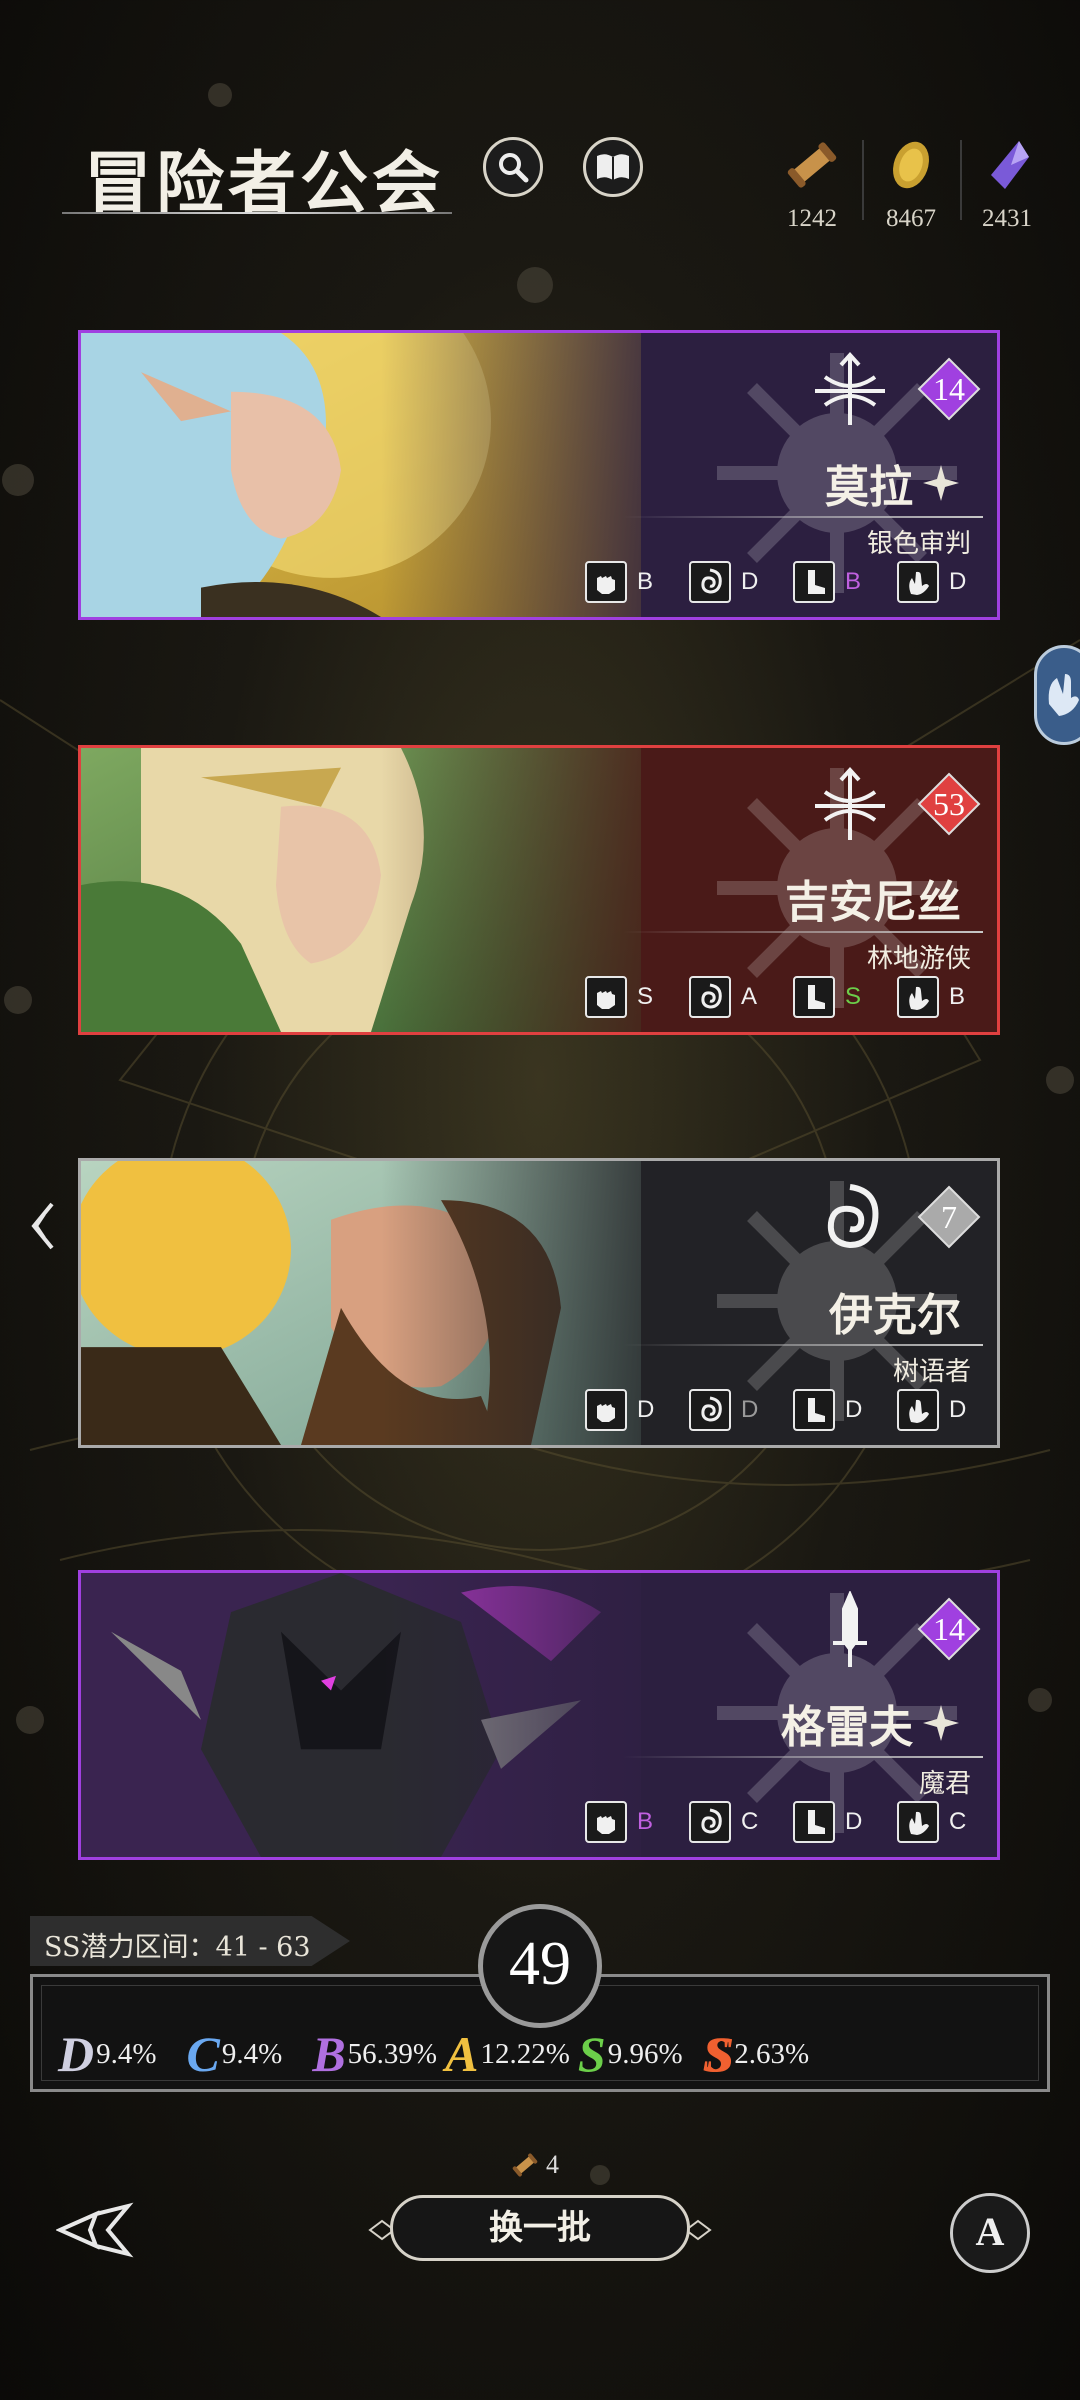 This screenshot has width=1080, height=2400. I want to click on hero-title: 魔君, so click(944, 1784).